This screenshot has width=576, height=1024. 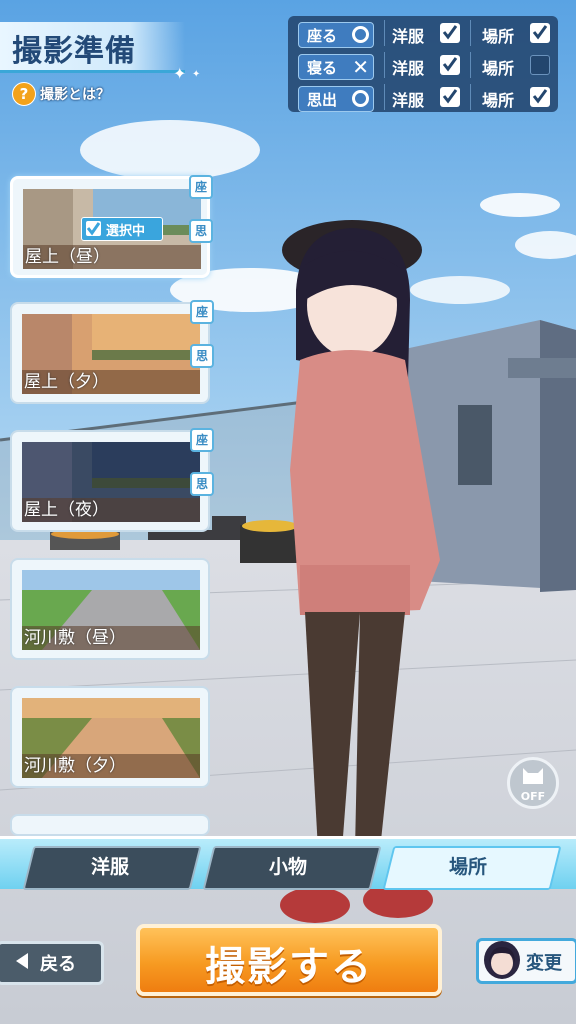 I want to click on location-card-rooftop-night: 屋上（夜） 座 思, so click(x=112, y=480).